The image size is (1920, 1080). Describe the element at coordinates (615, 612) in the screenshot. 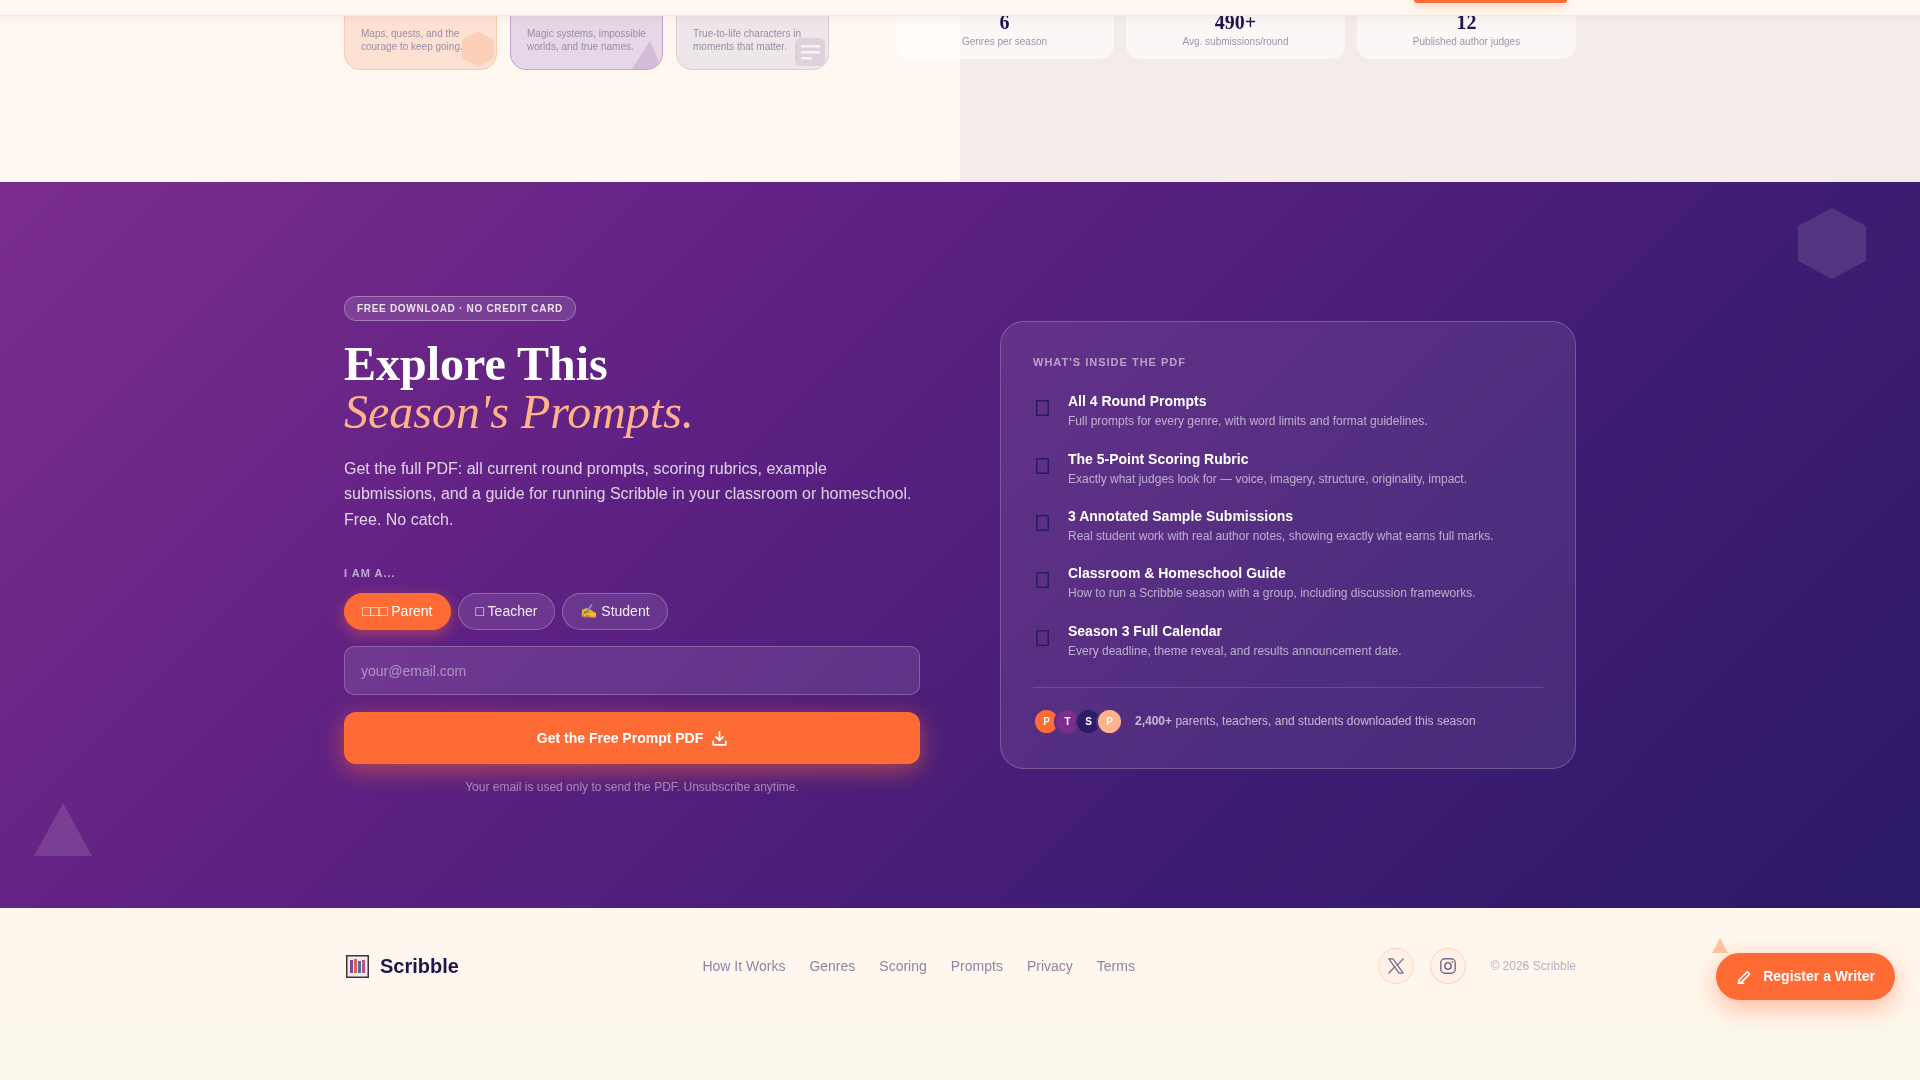

I see `role-option: ✍ Student` at that location.